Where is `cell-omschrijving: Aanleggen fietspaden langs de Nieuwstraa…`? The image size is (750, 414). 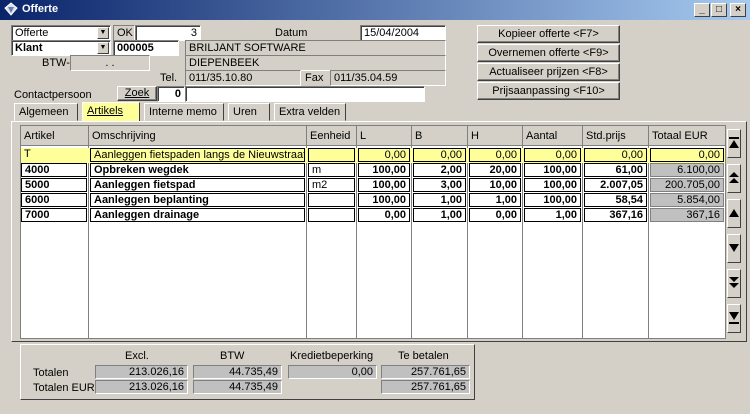
cell-omschrijving: Aanleggen fietspaden langs de Nieuwstraa… is located at coordinates (197, 155).